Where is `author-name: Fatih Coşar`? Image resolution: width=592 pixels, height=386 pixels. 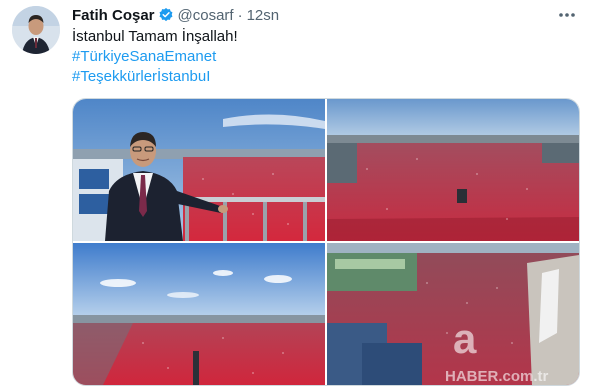 author-name: Fatih Coşar is located at coordinates (113, 15).